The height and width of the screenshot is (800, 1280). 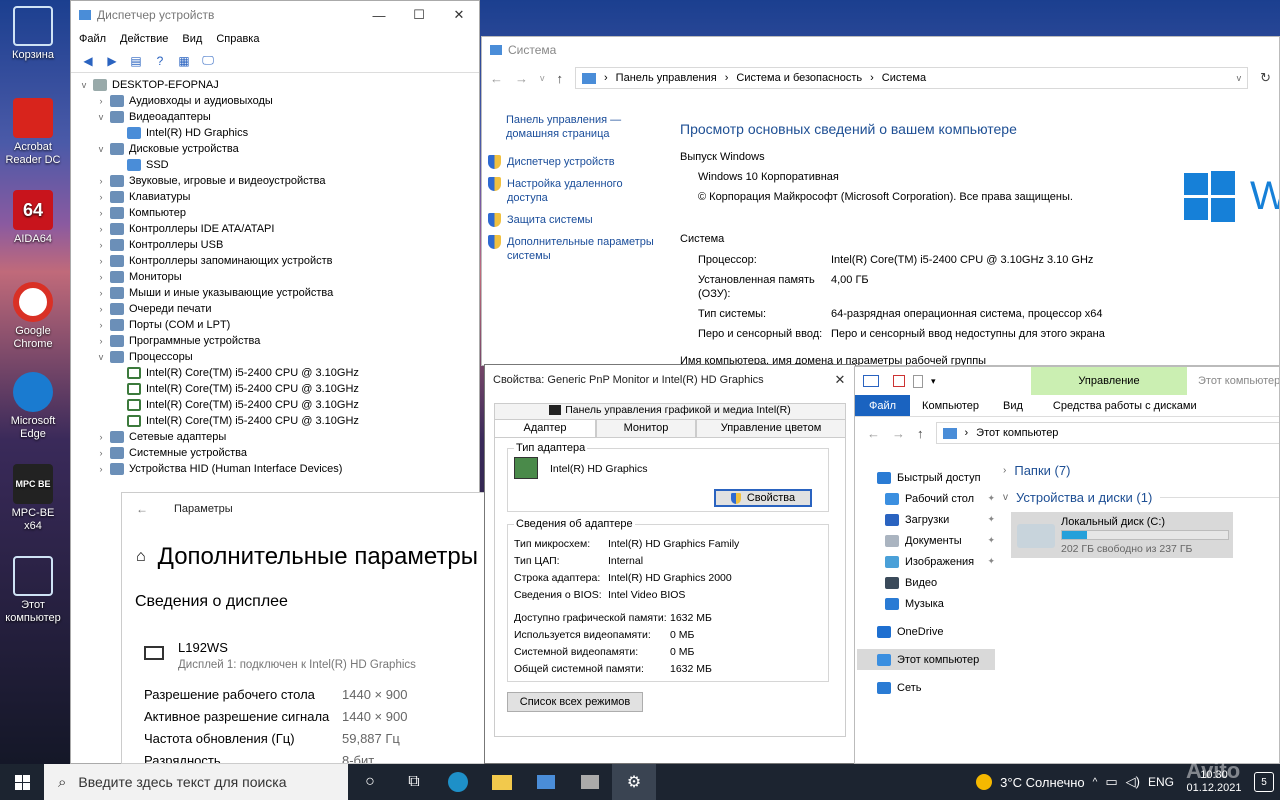 What do you see at coordinates (278, 453) in the screenshot?
I see `tree-node: › Системные устройства` at bounding box center [278, 453].